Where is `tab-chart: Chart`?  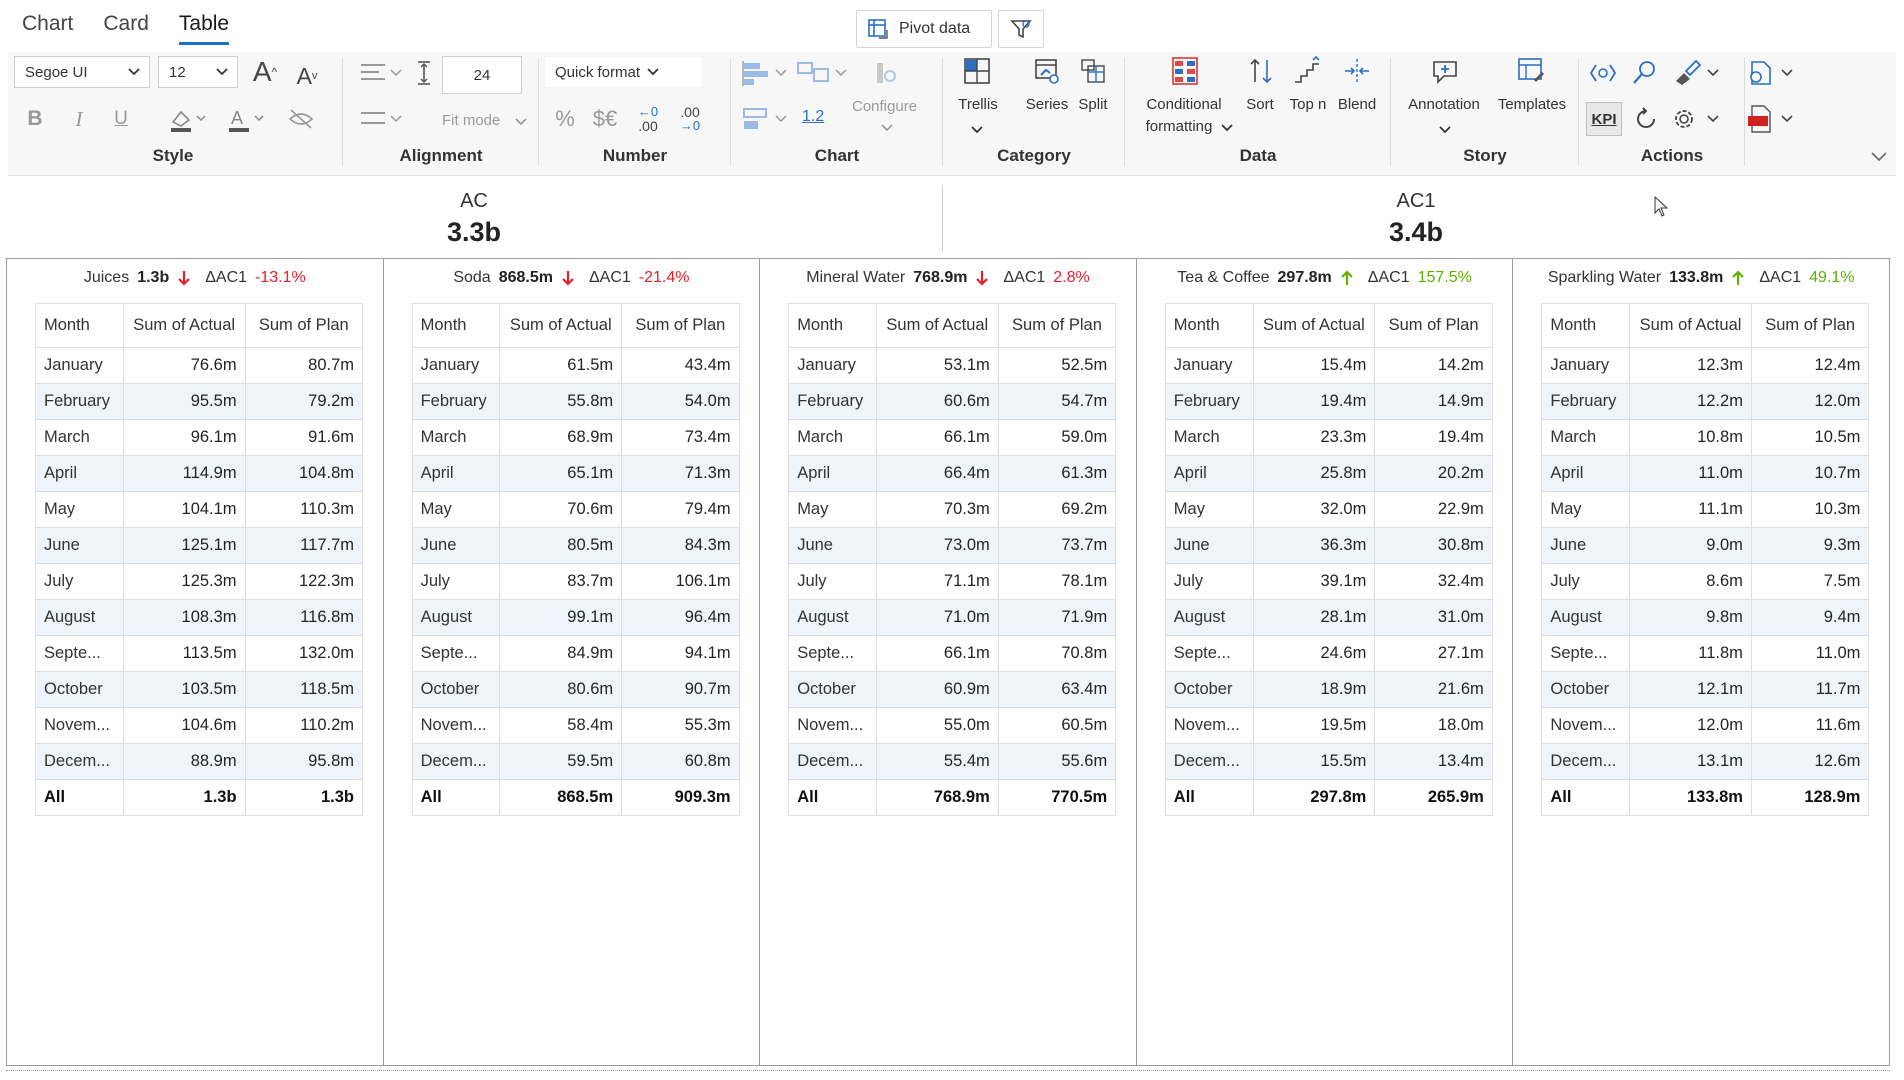 tab-chart: Chart is located at coordinates (47, 28).